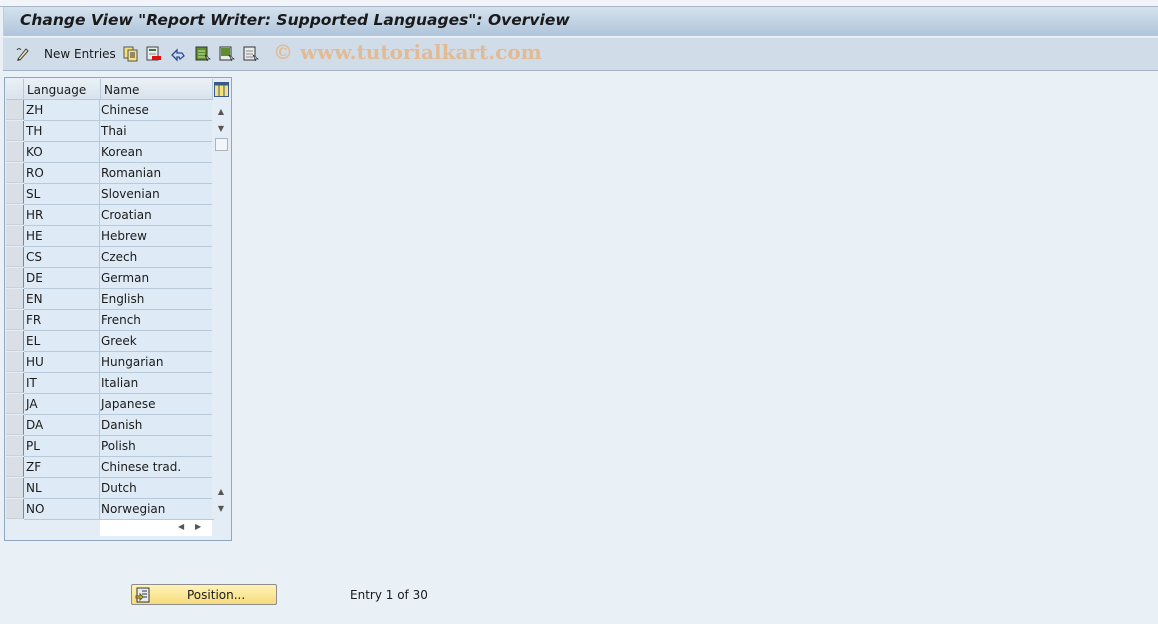  I want to click on table-row: DE German, so click(110, 278).